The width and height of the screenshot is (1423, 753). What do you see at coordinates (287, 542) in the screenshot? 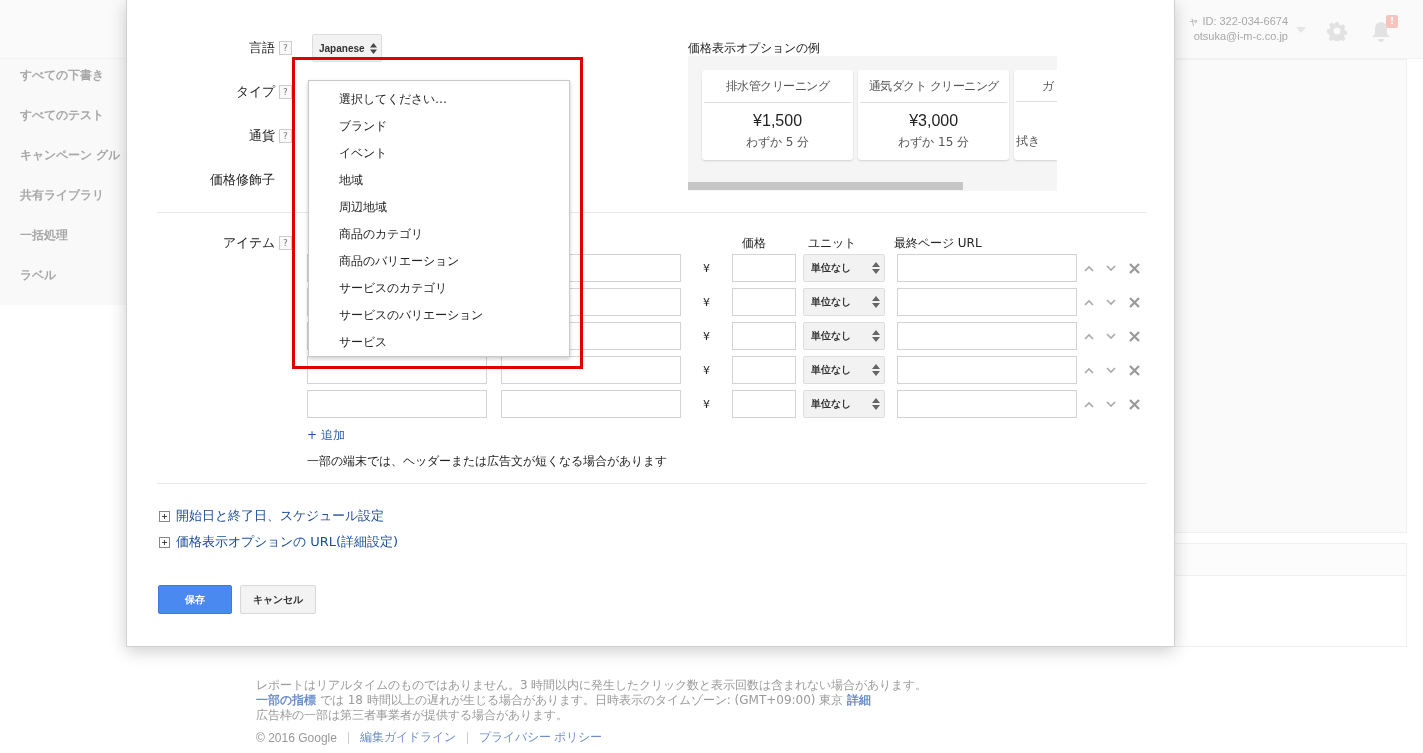
I see `expander-link: 価格表示オプションの URL(詳細設定)` at bounding box center [287, 542].